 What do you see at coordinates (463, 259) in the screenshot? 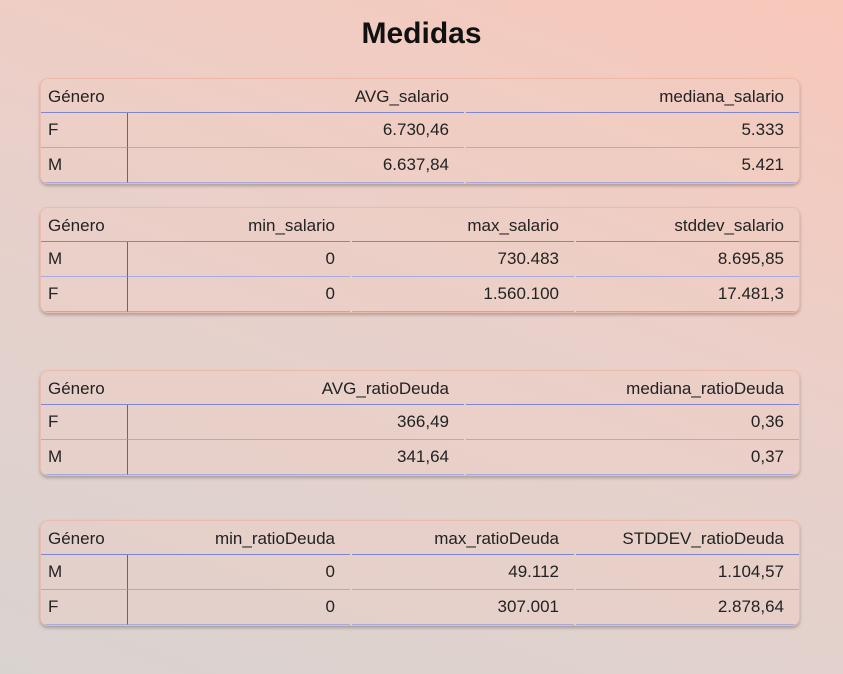
I see `table-cell: 730.483` at bounding box center [463, 259].